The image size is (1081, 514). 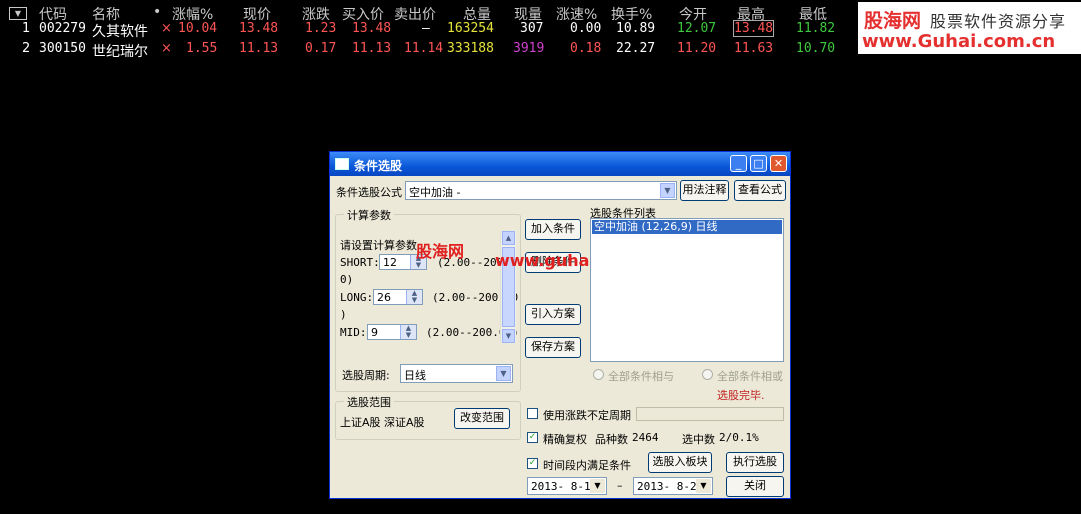 What do you see at coordinates (553, 347) in the screenshot?
I see `save-scheme-button: 保存方案` at bounding box center [553, 347].